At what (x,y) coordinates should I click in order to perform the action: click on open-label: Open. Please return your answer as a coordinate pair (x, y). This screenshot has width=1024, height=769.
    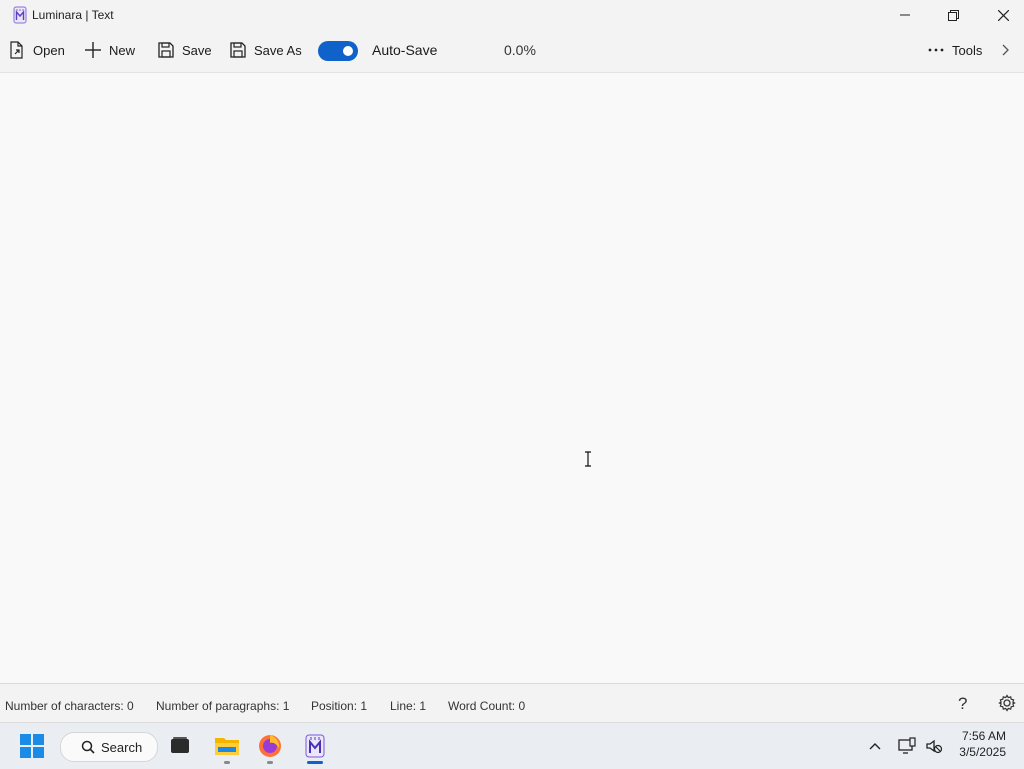
    Looking at the image, I should click on (49, 50).